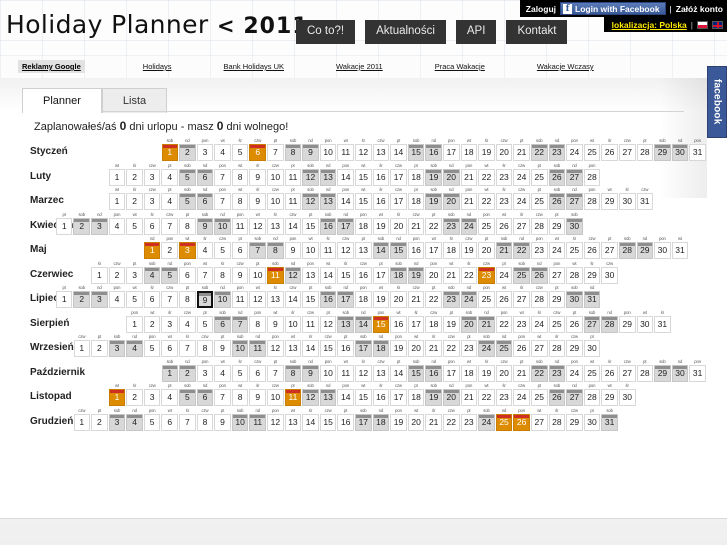 The image size is (727, 545). Describe the element at coordinates (346, 198) in the screenshot. I see `day-cell: pon 14` at that location.